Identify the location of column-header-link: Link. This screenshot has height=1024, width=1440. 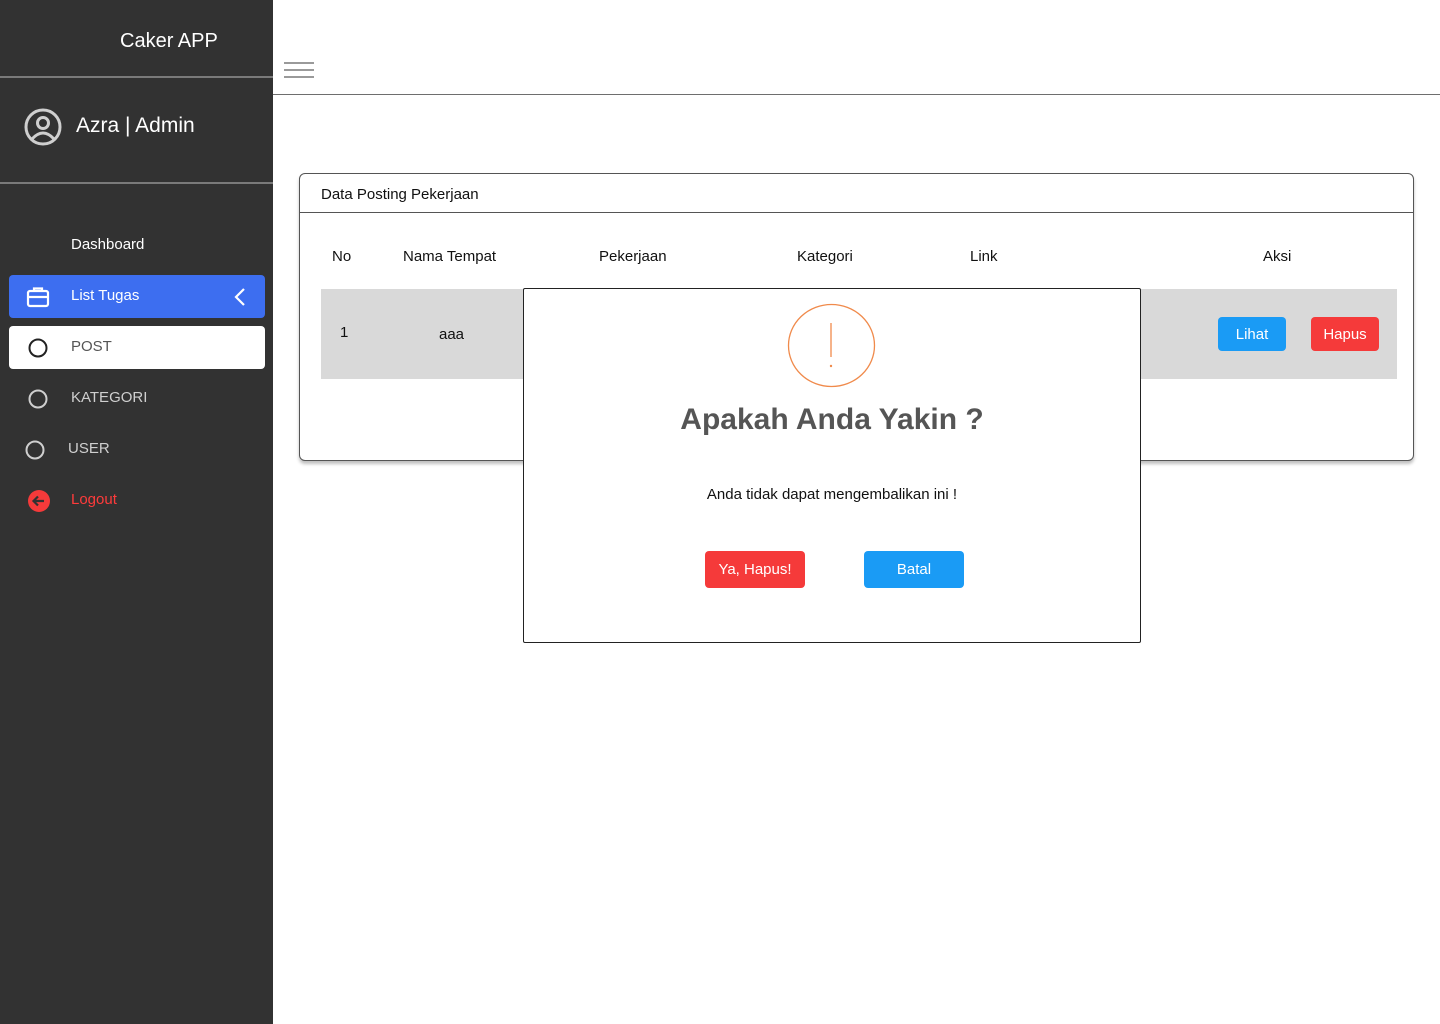
(984, 256).